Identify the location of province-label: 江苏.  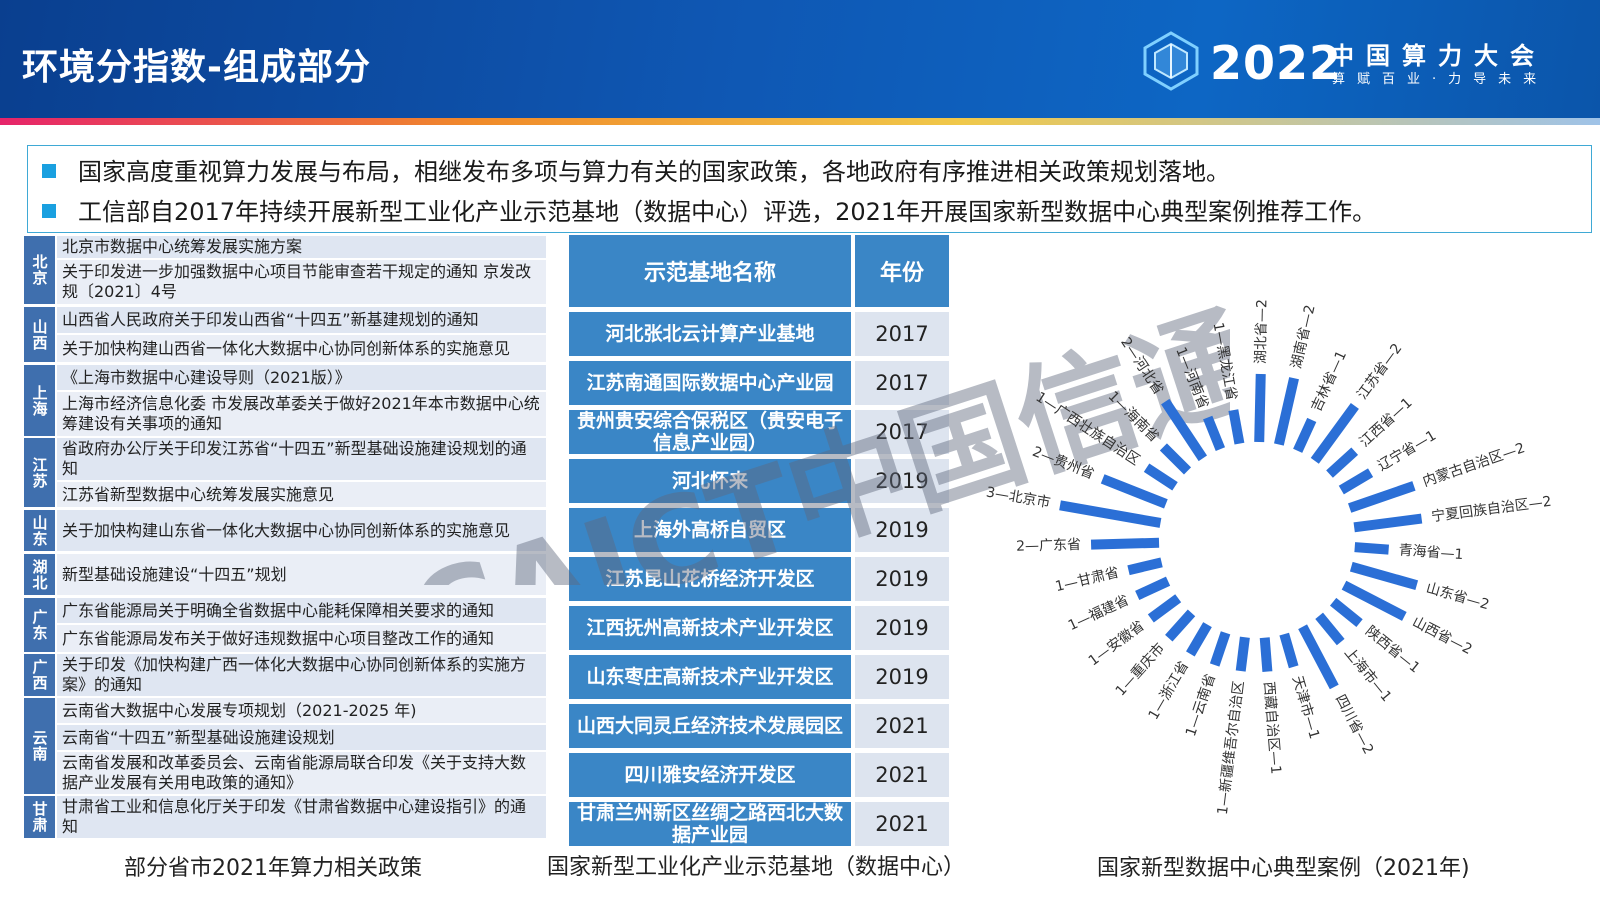
(39, 472).